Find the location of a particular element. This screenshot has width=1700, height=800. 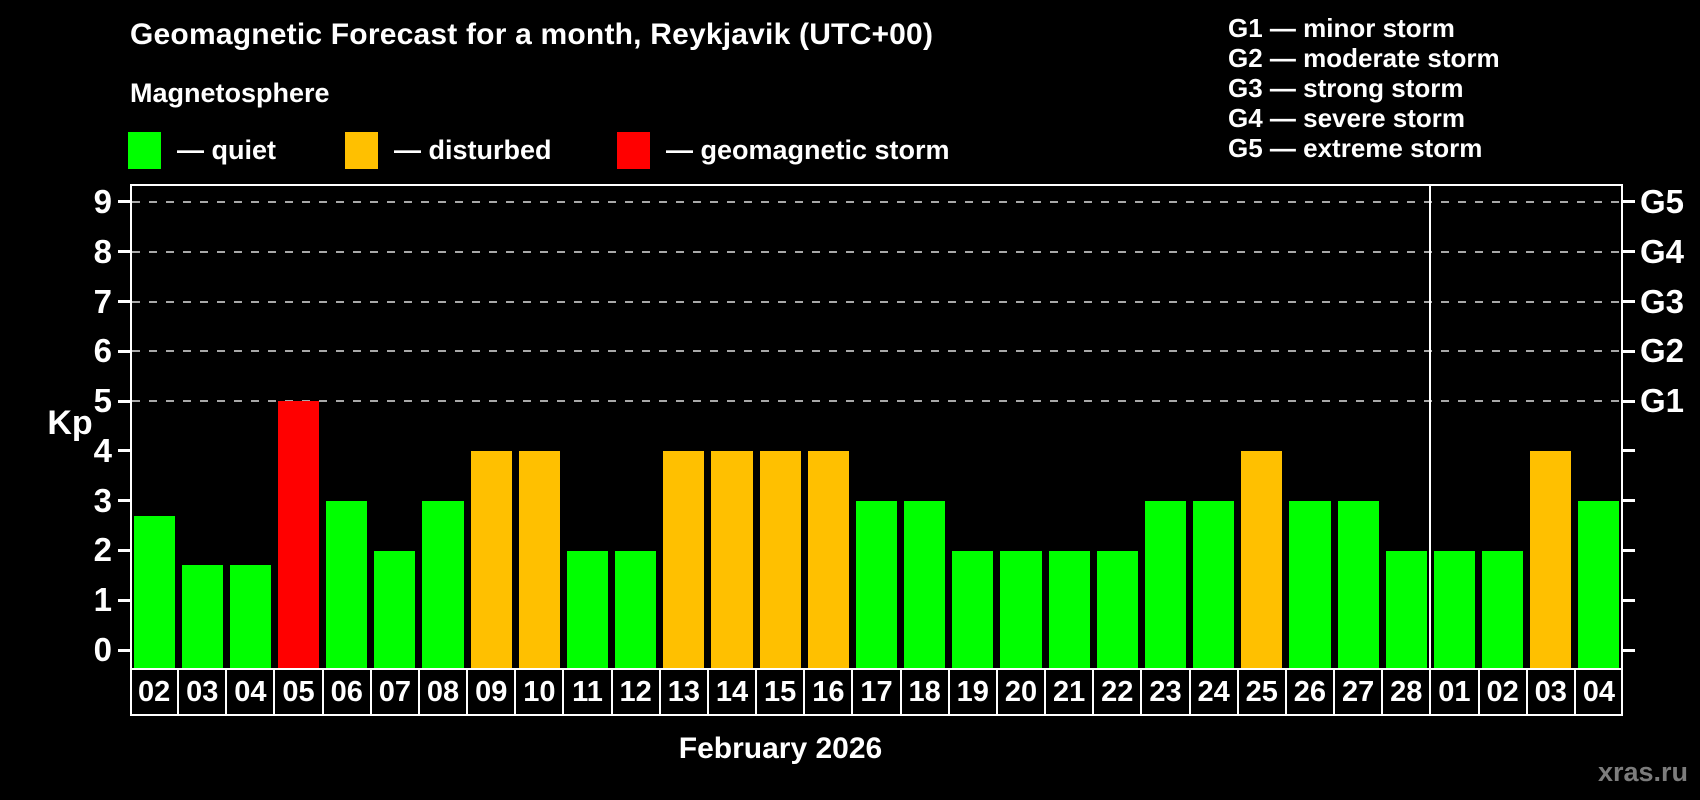

quiet-swatch-icon is located at coordinates (144, 150).